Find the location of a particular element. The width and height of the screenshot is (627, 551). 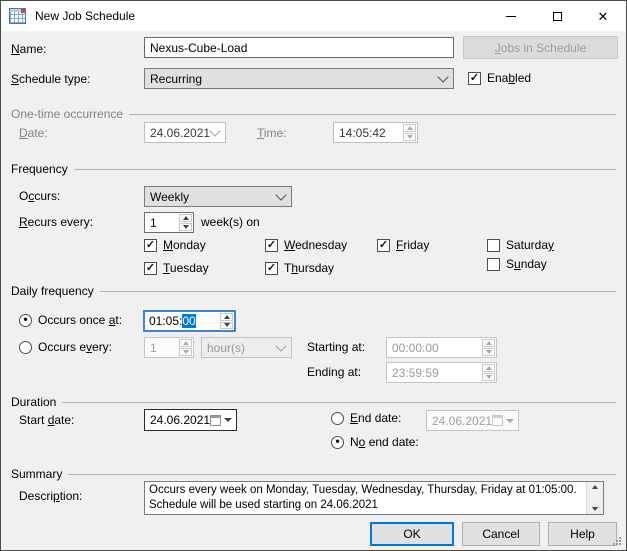

start-date-picker: 24.06.2021 is located at coordinates (190, 420).